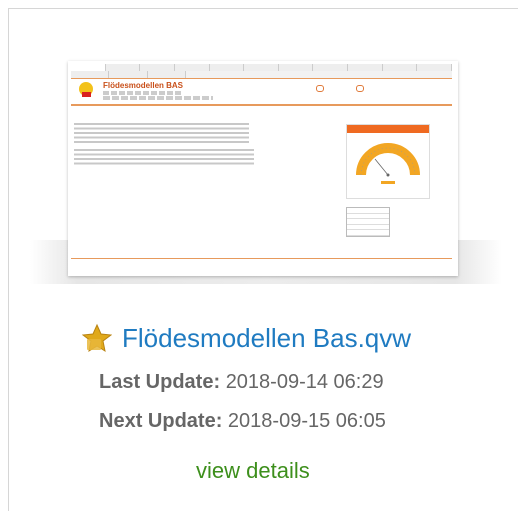 Image resolution: width=520 pixels, height=513 pixels. Describe the element at coordinates (160, 382) in the screenshot. I see `last-update-label: Last Update:` at that location.